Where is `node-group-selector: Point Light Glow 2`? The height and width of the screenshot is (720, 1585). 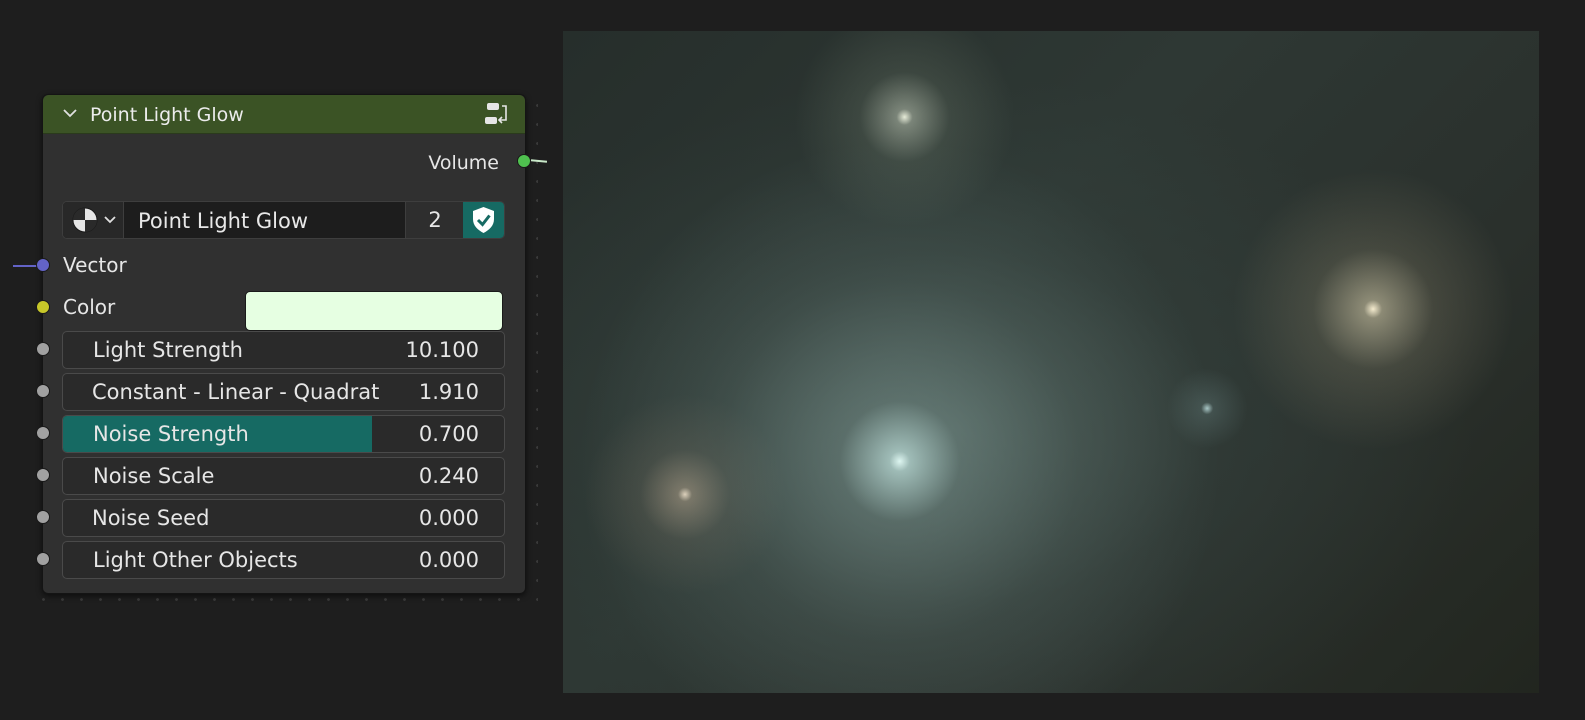
node-group-selector: Point Light Glow 2 is located at coordinates (283, 220).